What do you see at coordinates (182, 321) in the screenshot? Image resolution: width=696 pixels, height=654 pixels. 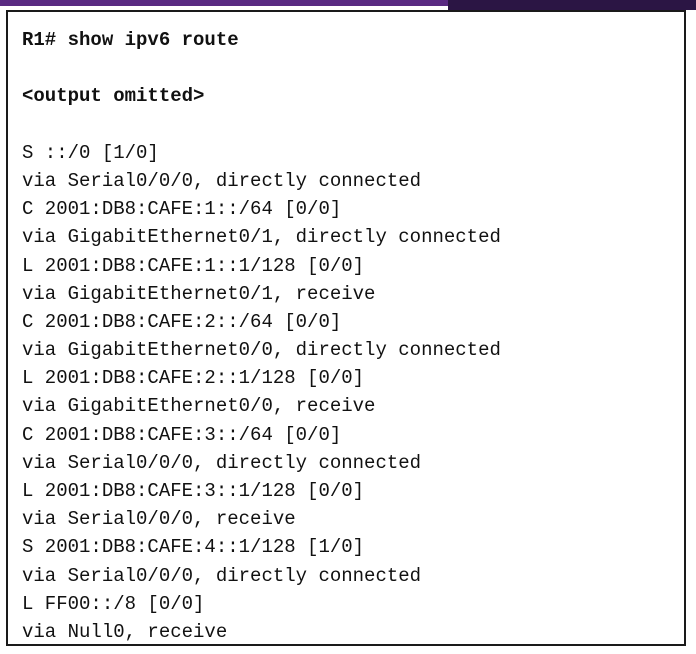 I see `route-line: C 2001:DB8:CAFE:2::/64 [0/0]` at bounding box center [182, 321].